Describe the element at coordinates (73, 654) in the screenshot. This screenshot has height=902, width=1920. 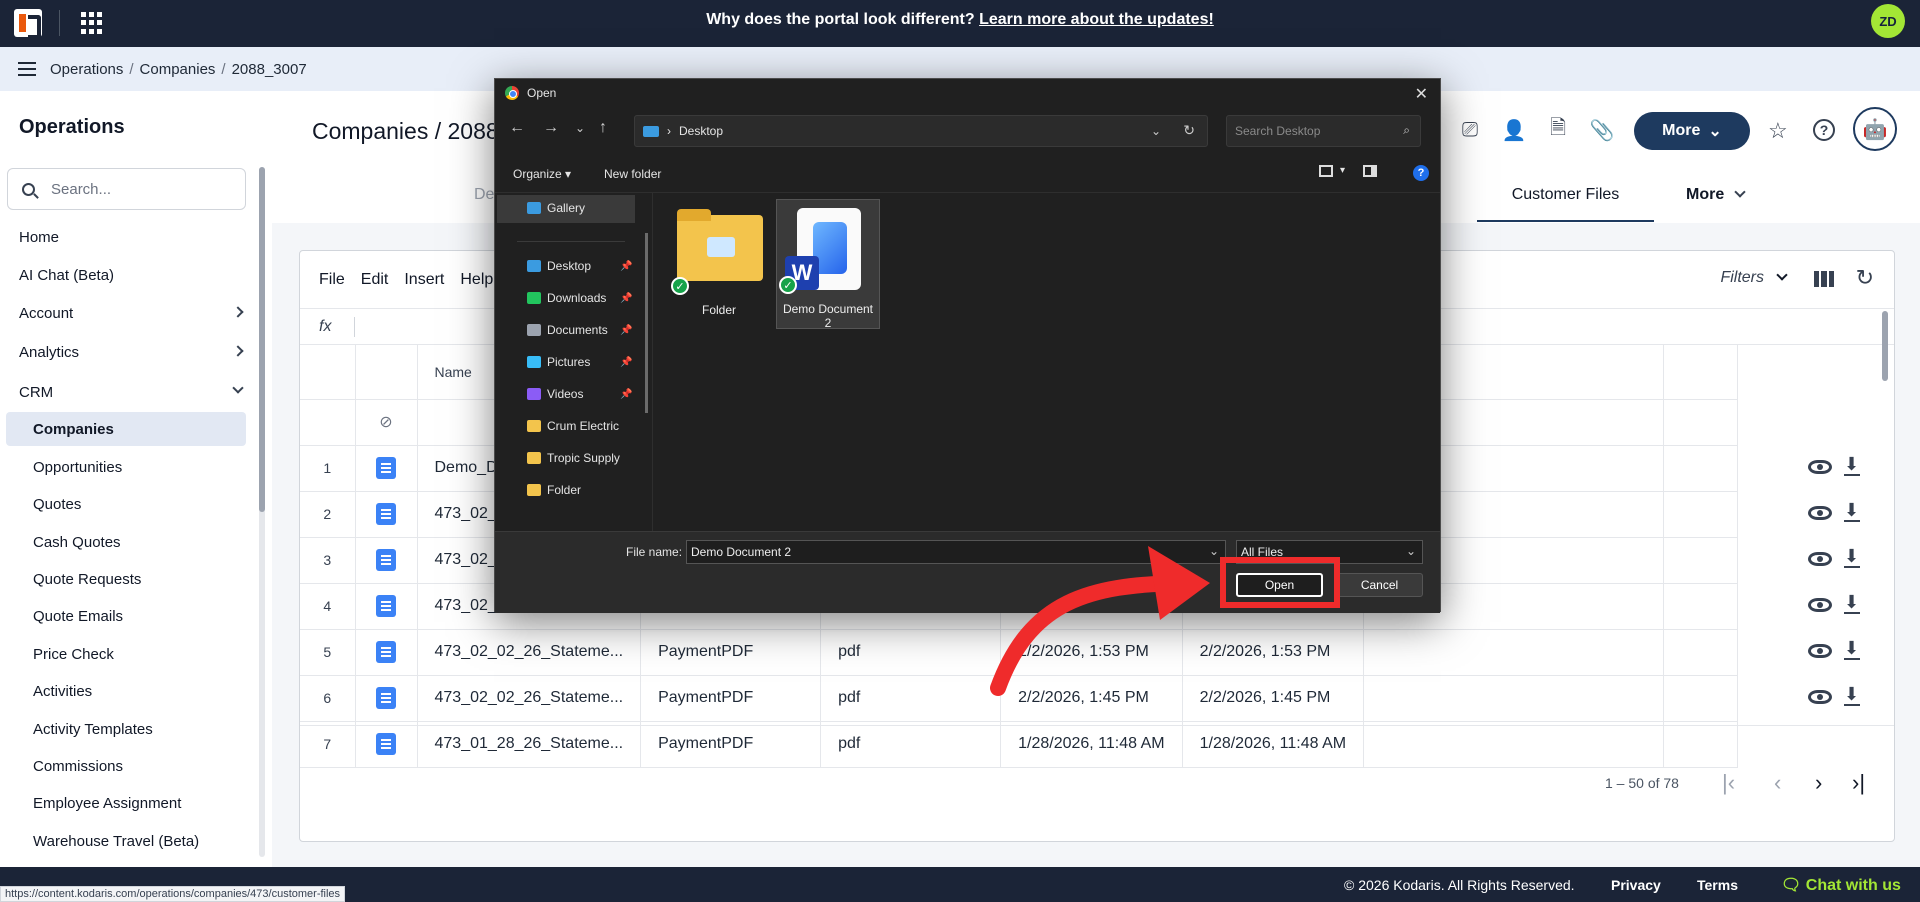
I see `sidebar-item-price-check: Price Check` at that location.